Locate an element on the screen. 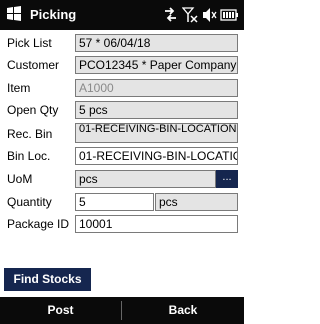  uom-field: pcs is located at coordinates (145, 179).